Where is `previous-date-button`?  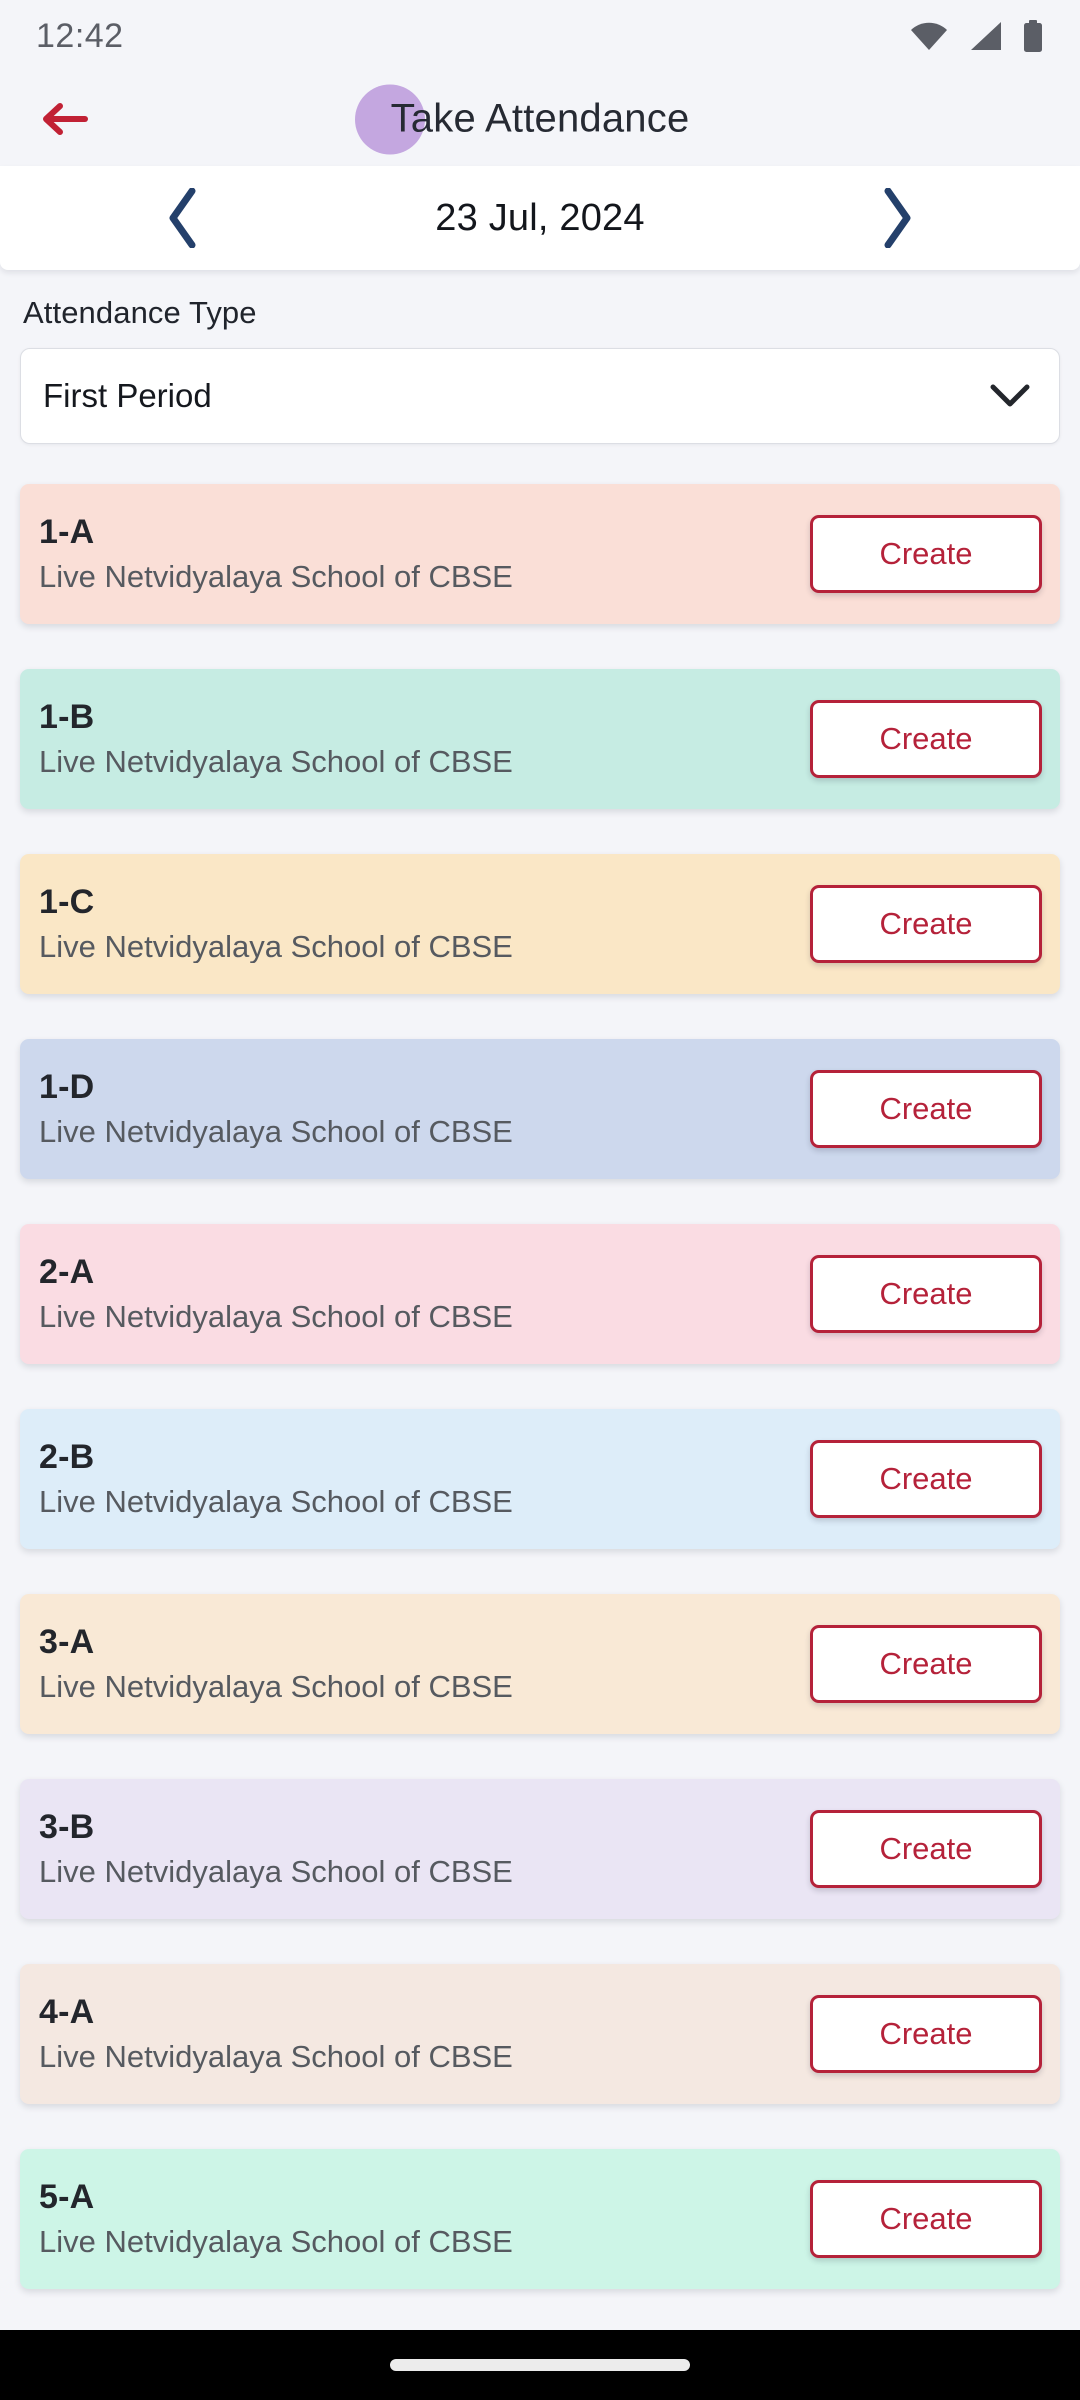 previous-date-button is located at coordinates (183, 218).